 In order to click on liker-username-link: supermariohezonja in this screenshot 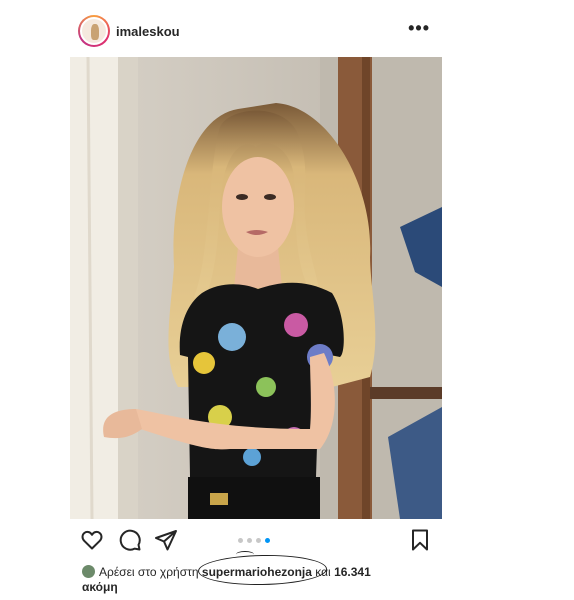, I will do `click(262, 569)`.